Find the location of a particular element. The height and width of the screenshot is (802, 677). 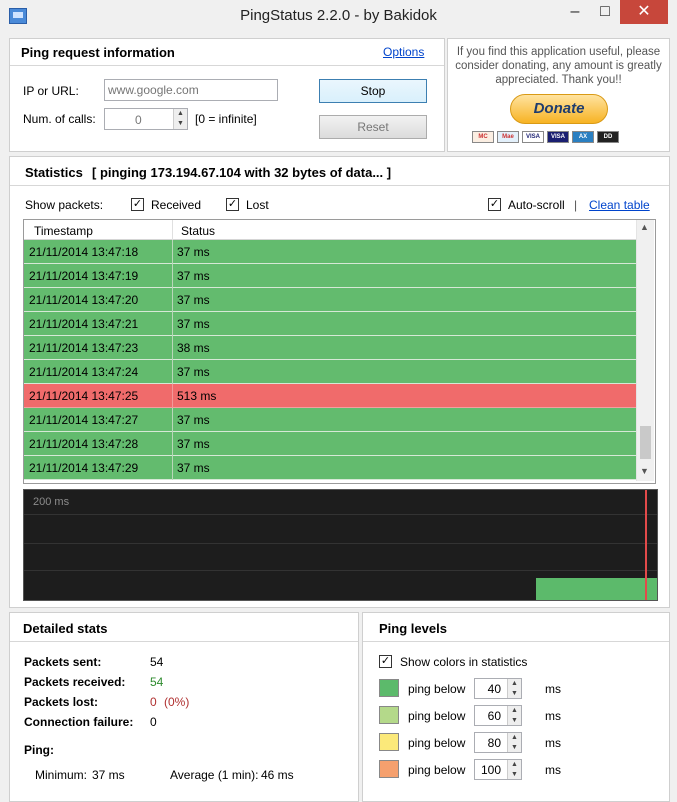

level-threshold-value: 80 is located at coordinates (494, 743).